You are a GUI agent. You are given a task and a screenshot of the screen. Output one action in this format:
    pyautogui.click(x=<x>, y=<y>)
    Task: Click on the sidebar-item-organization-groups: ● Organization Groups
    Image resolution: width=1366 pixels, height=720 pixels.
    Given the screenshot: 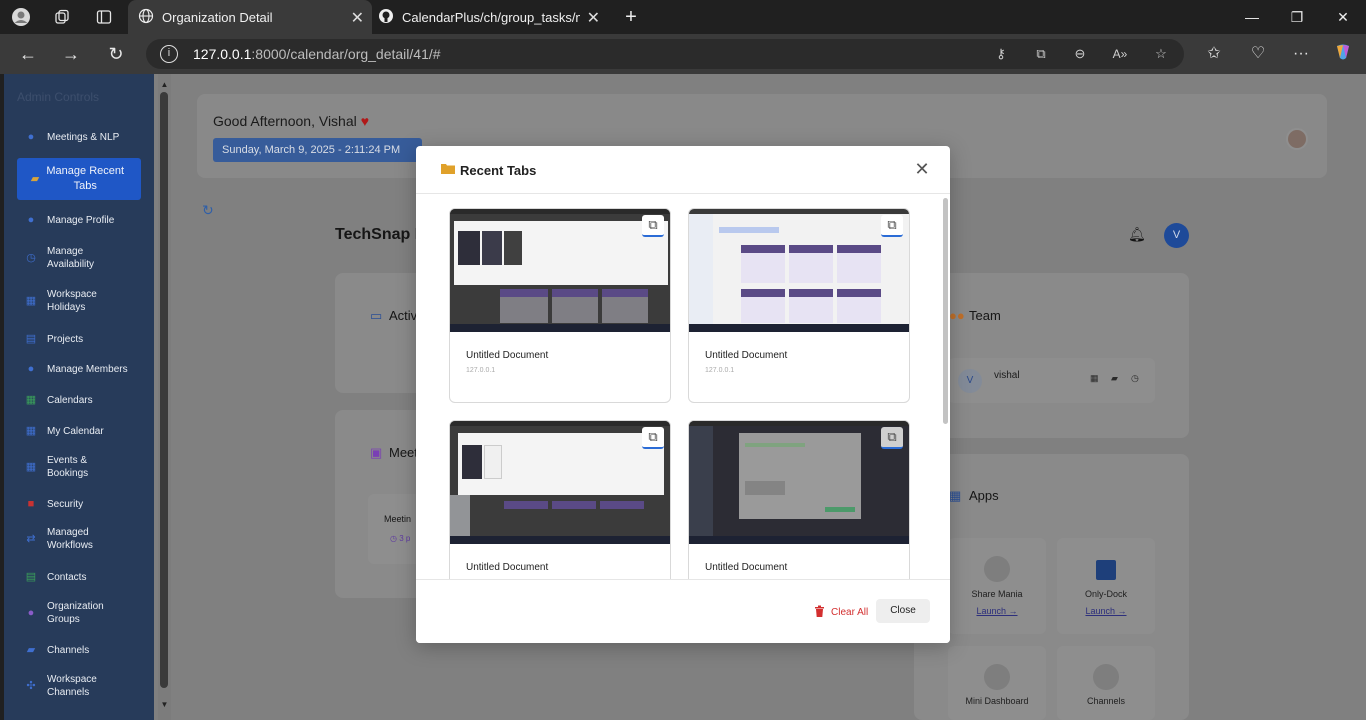 What is the action you would take?
    pyautogui.click(x=87, y=613)
    